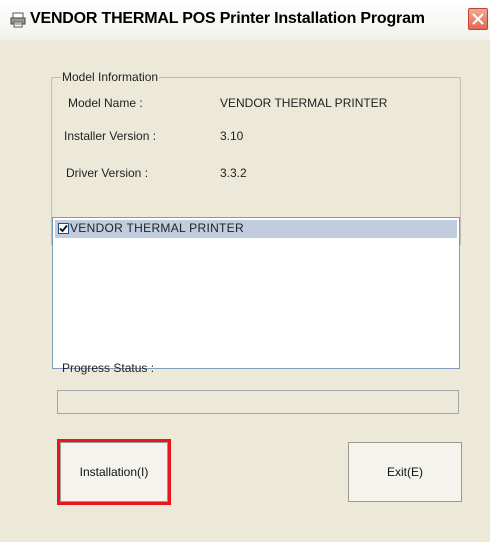 This screenshot has width=490, height=542. What do you see at coordinates (110, 77) in the screenshot?
I see `model-information-legend: Model Information` at bounding box center [110, 77].